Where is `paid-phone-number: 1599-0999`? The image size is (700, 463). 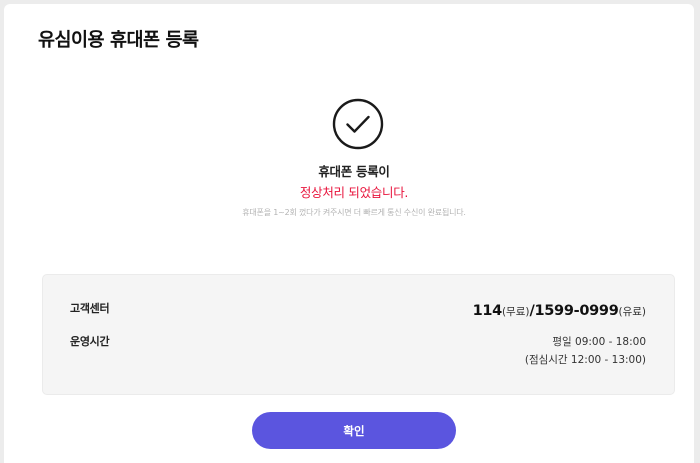 paid-phone-number: 1599-0999 is located at coordinates (576, 311).